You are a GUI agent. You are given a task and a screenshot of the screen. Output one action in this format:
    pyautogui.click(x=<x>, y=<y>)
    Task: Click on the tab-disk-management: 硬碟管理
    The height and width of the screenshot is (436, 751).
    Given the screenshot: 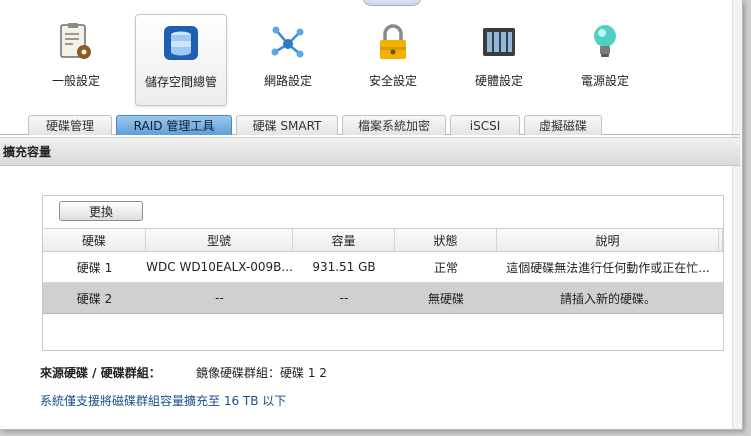 What is the action you would take?
    pyautogui.click(x=70, y=125)
    